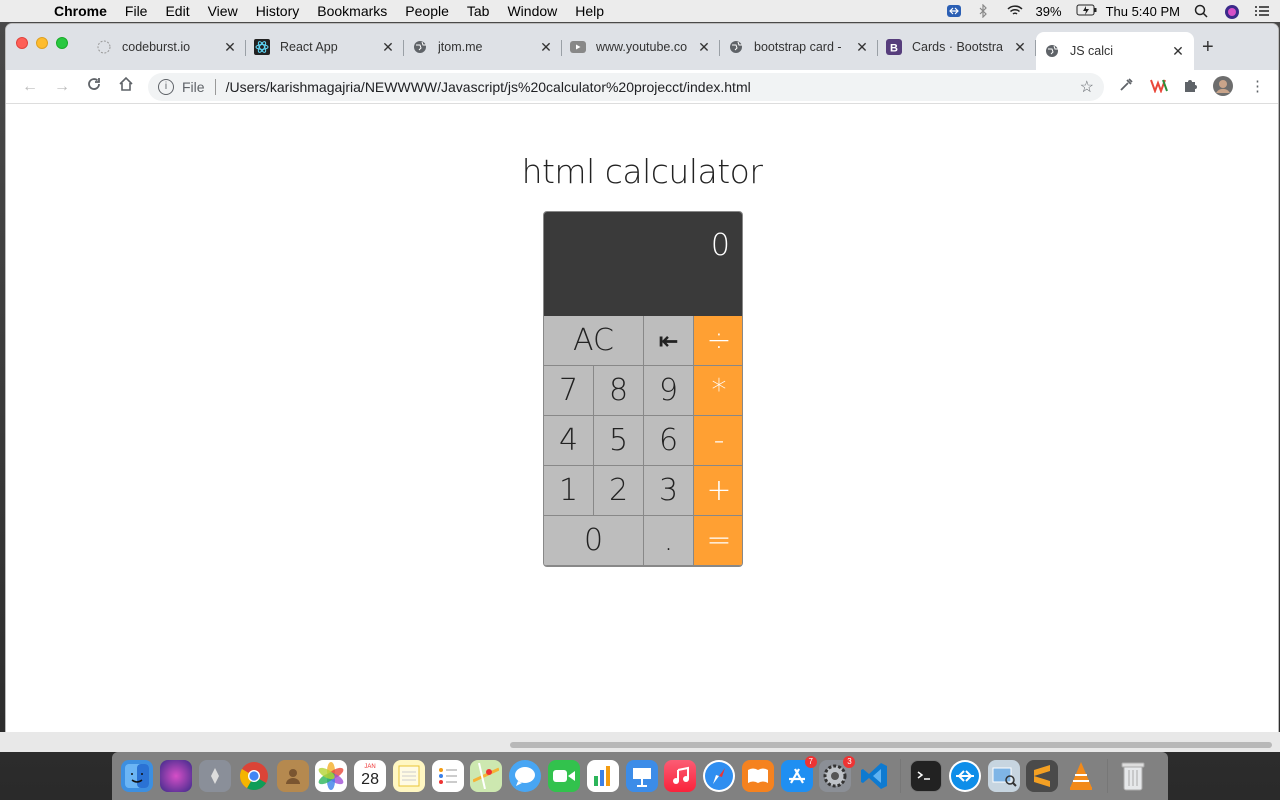 This screenshot has height=800, width=1280. What do you see at coordinates (1223, 88) in the screenshot?
I see `profile-avatar` at bounding box center [1223, 88].